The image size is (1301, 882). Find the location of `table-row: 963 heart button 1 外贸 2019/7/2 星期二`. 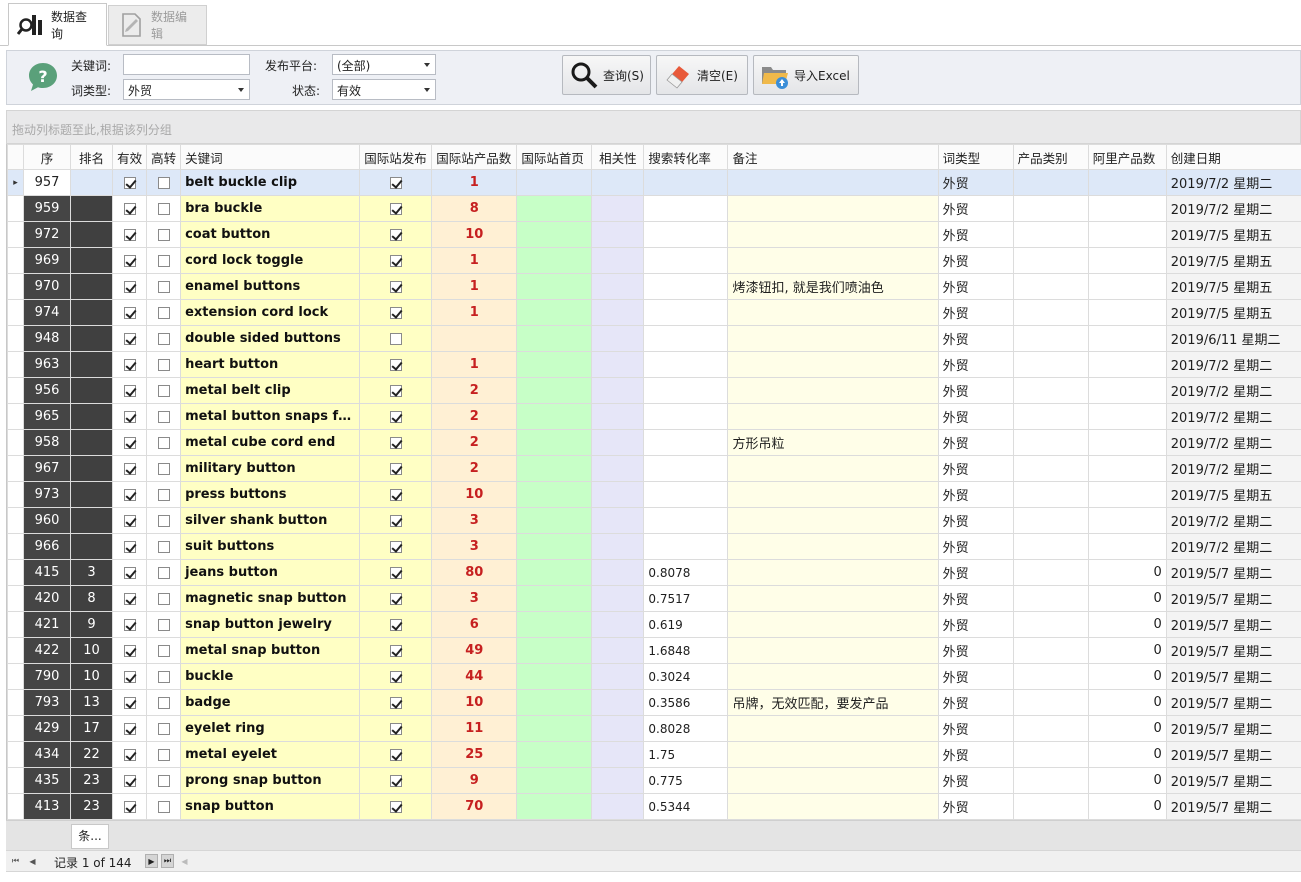

table-row: 963 heart button 1 外贸 2019/7/2 星期二 is located at coordinates (654, 364).